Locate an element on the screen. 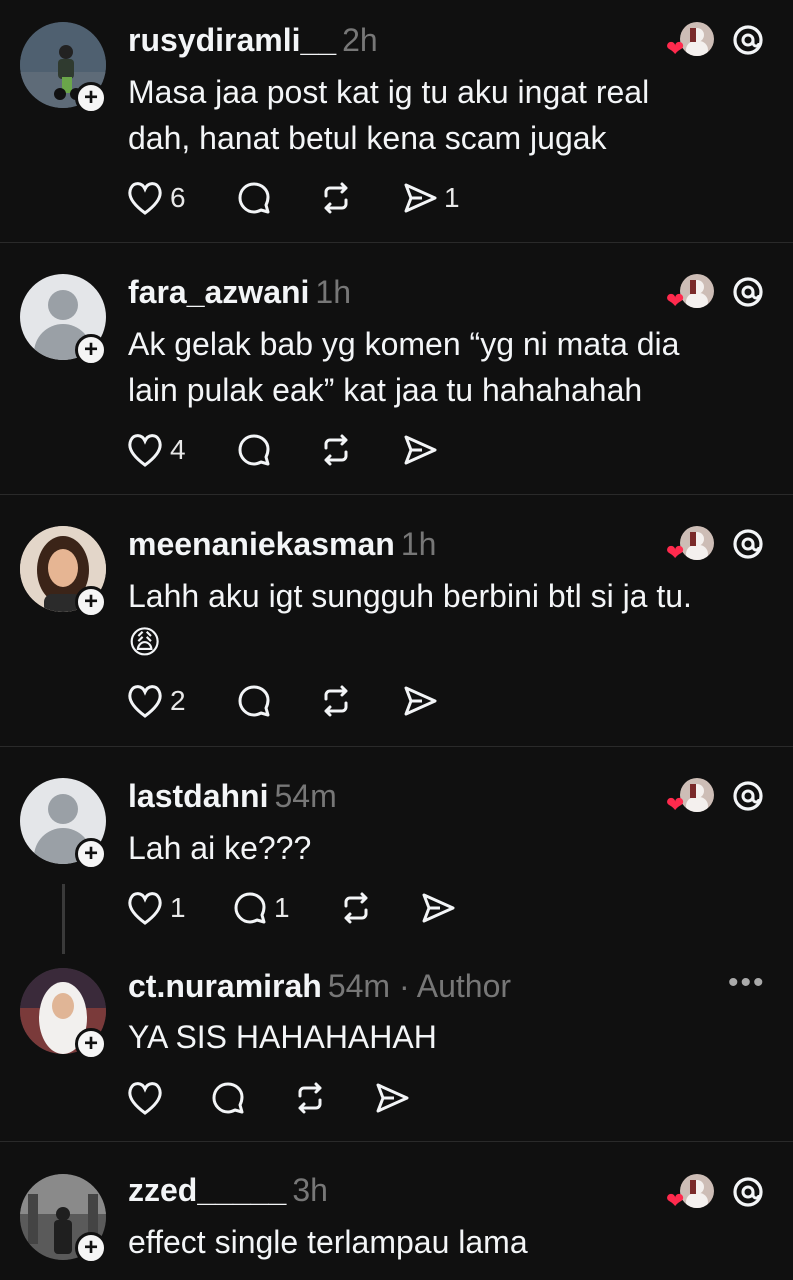 This screenshot has height=1280, width=793. like-button: 1 is located at coordinates (156, 908).